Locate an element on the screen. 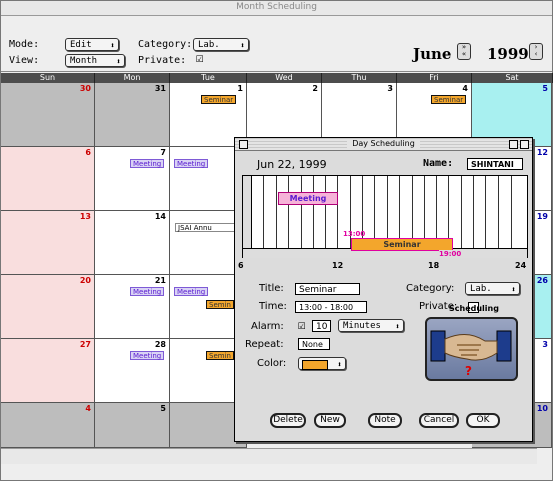 The image size is (553, 481). alarm-checkbox: ☑ is located at coordinates (301, 327).